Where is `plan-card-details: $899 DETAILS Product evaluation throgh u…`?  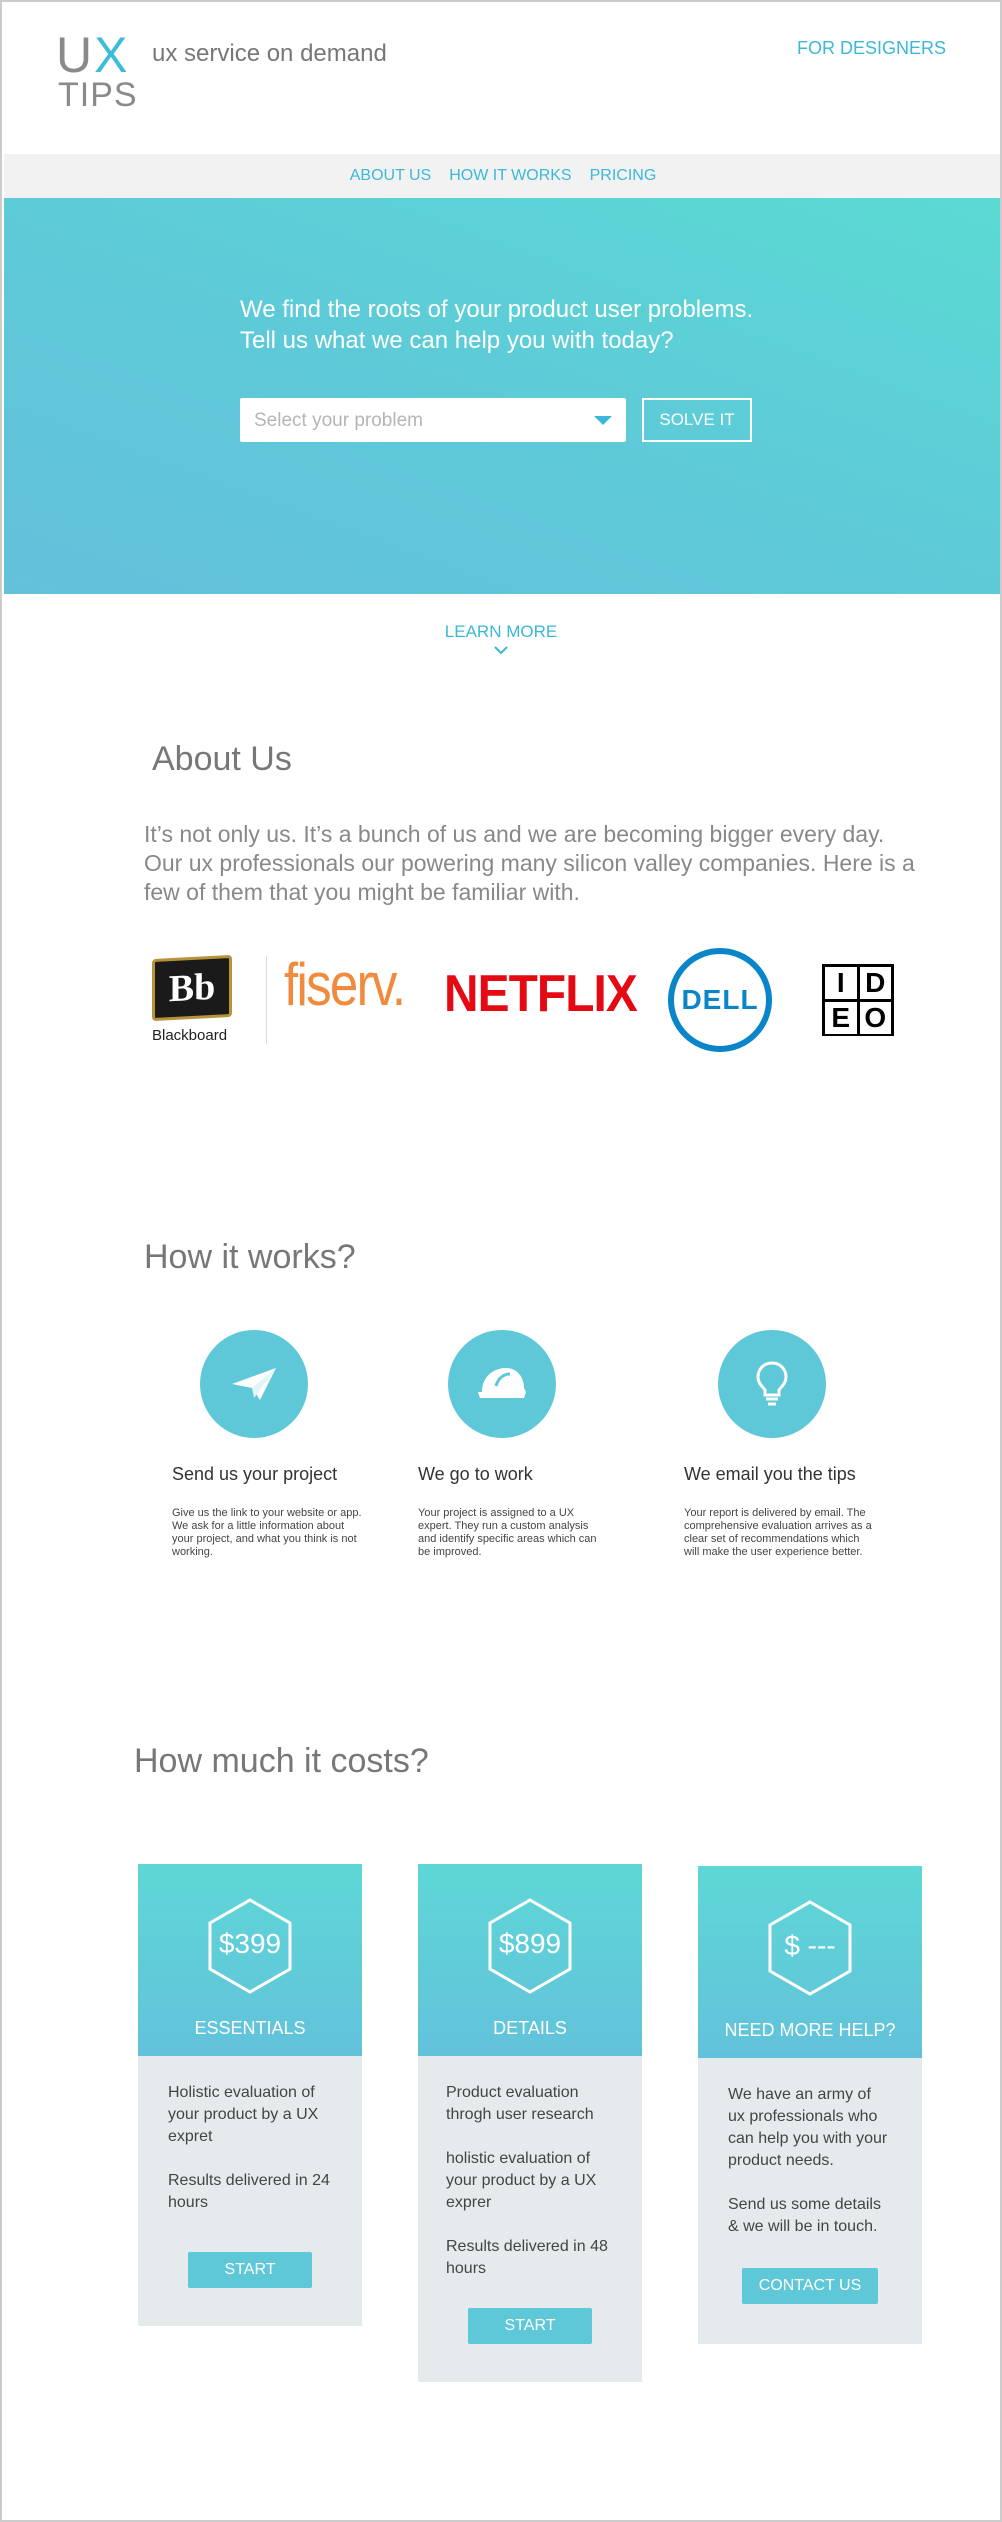 plan-card-details: $899 DETAILS Product evaluation throgh u… is located at coordinates (530, 2123).